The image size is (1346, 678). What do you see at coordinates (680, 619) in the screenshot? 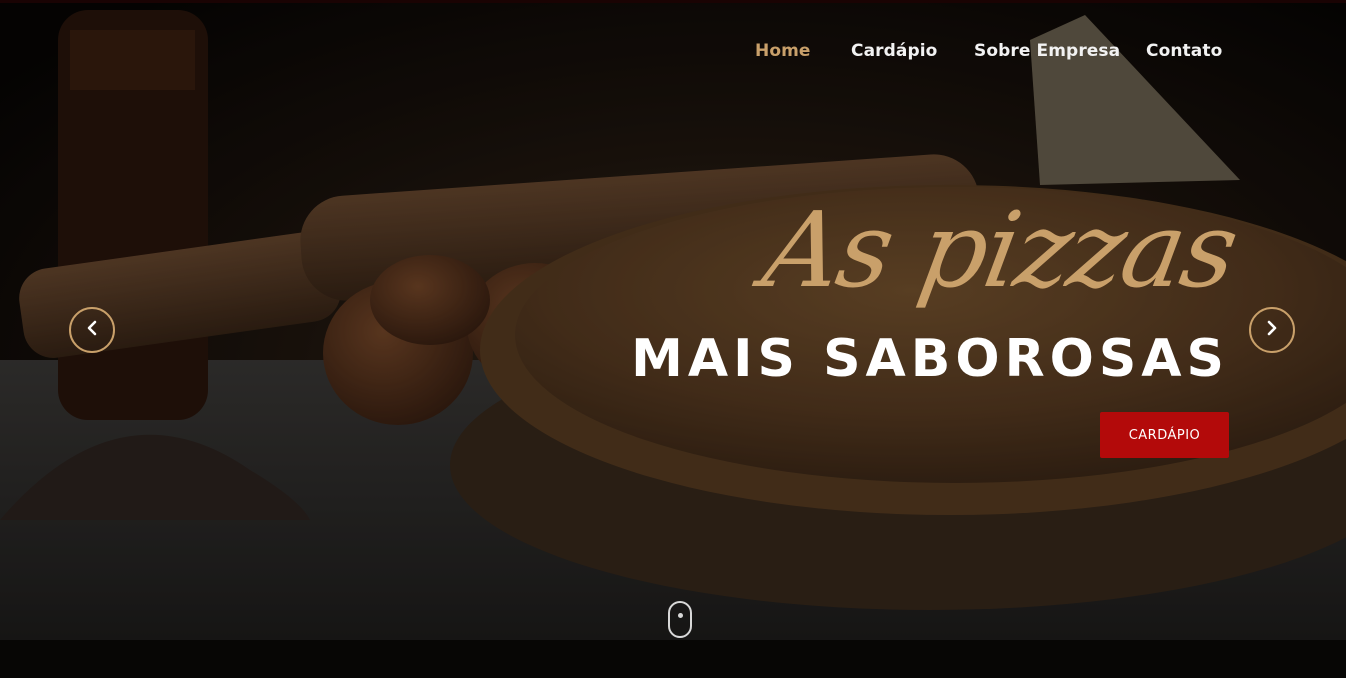
I see `mouse-scroll-icon` at bounding box center [680, 619].